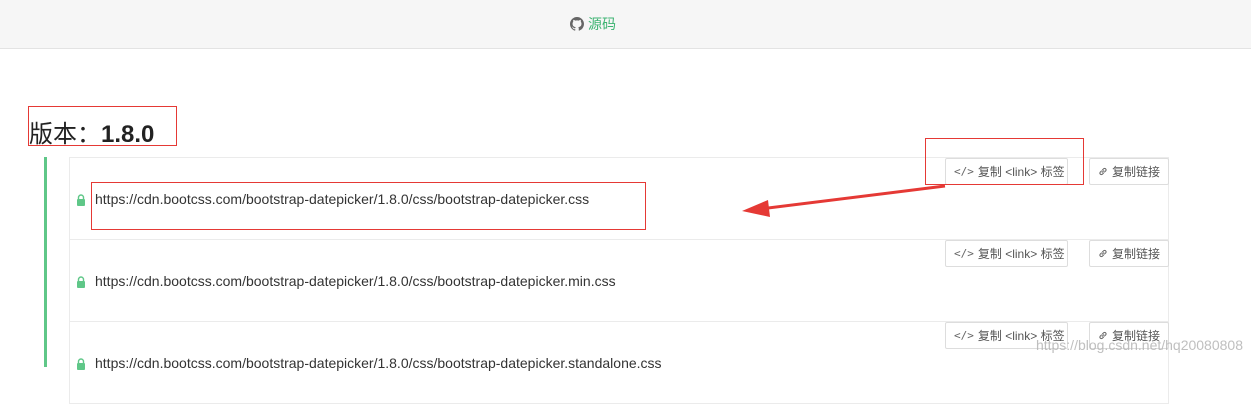  I want to click on version-heading: 版本：1.8.0, so click(91, 135).